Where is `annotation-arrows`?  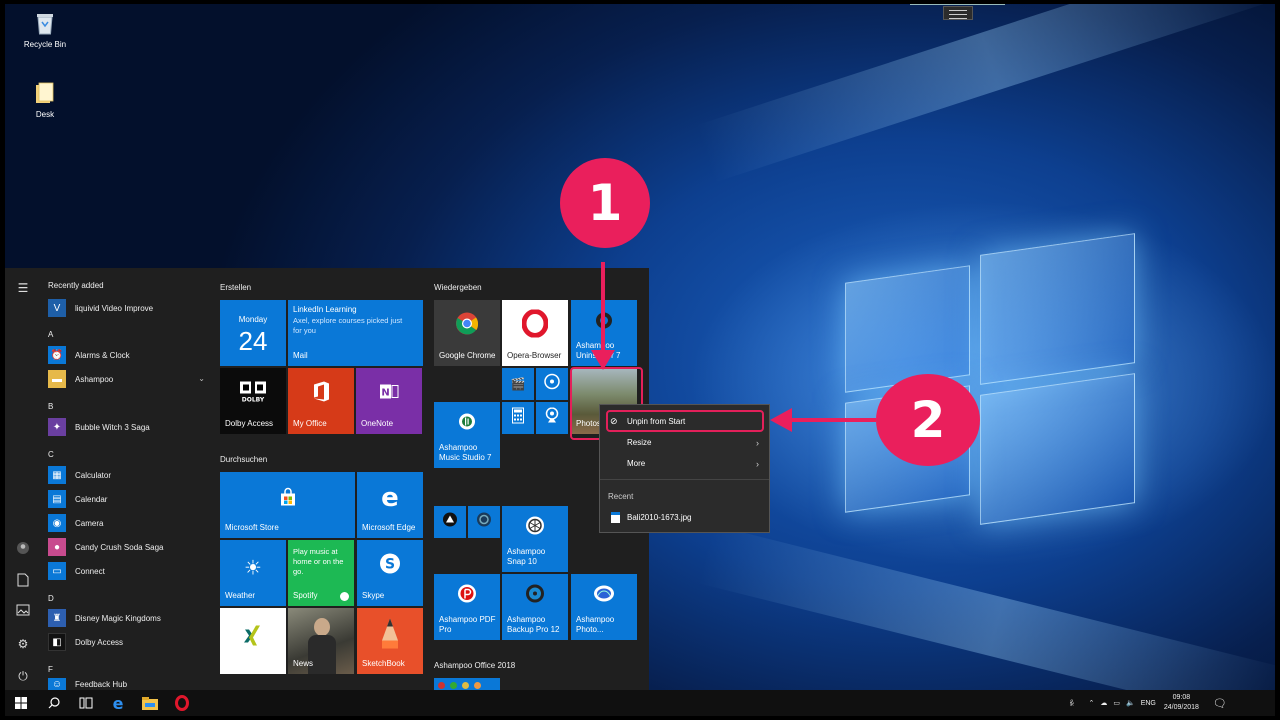
annotation-arrows is located at coordinates (733, 347).